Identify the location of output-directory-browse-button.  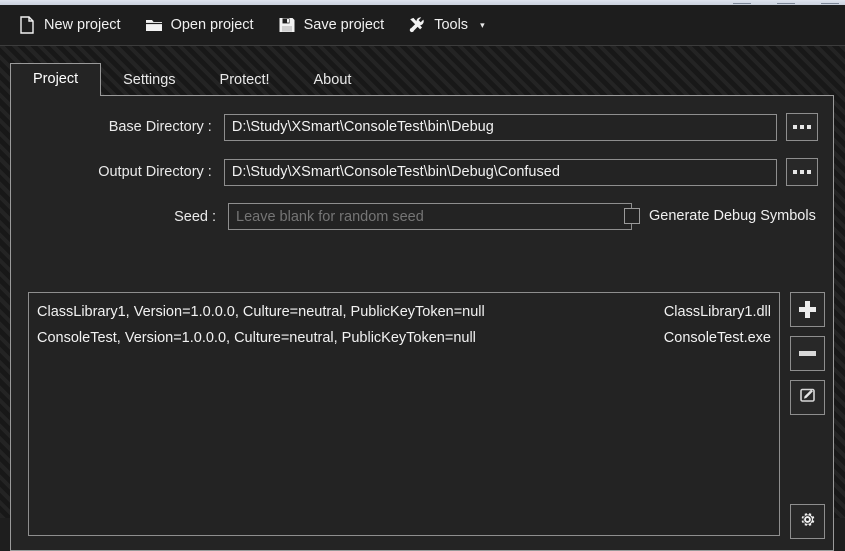
(801, 172).